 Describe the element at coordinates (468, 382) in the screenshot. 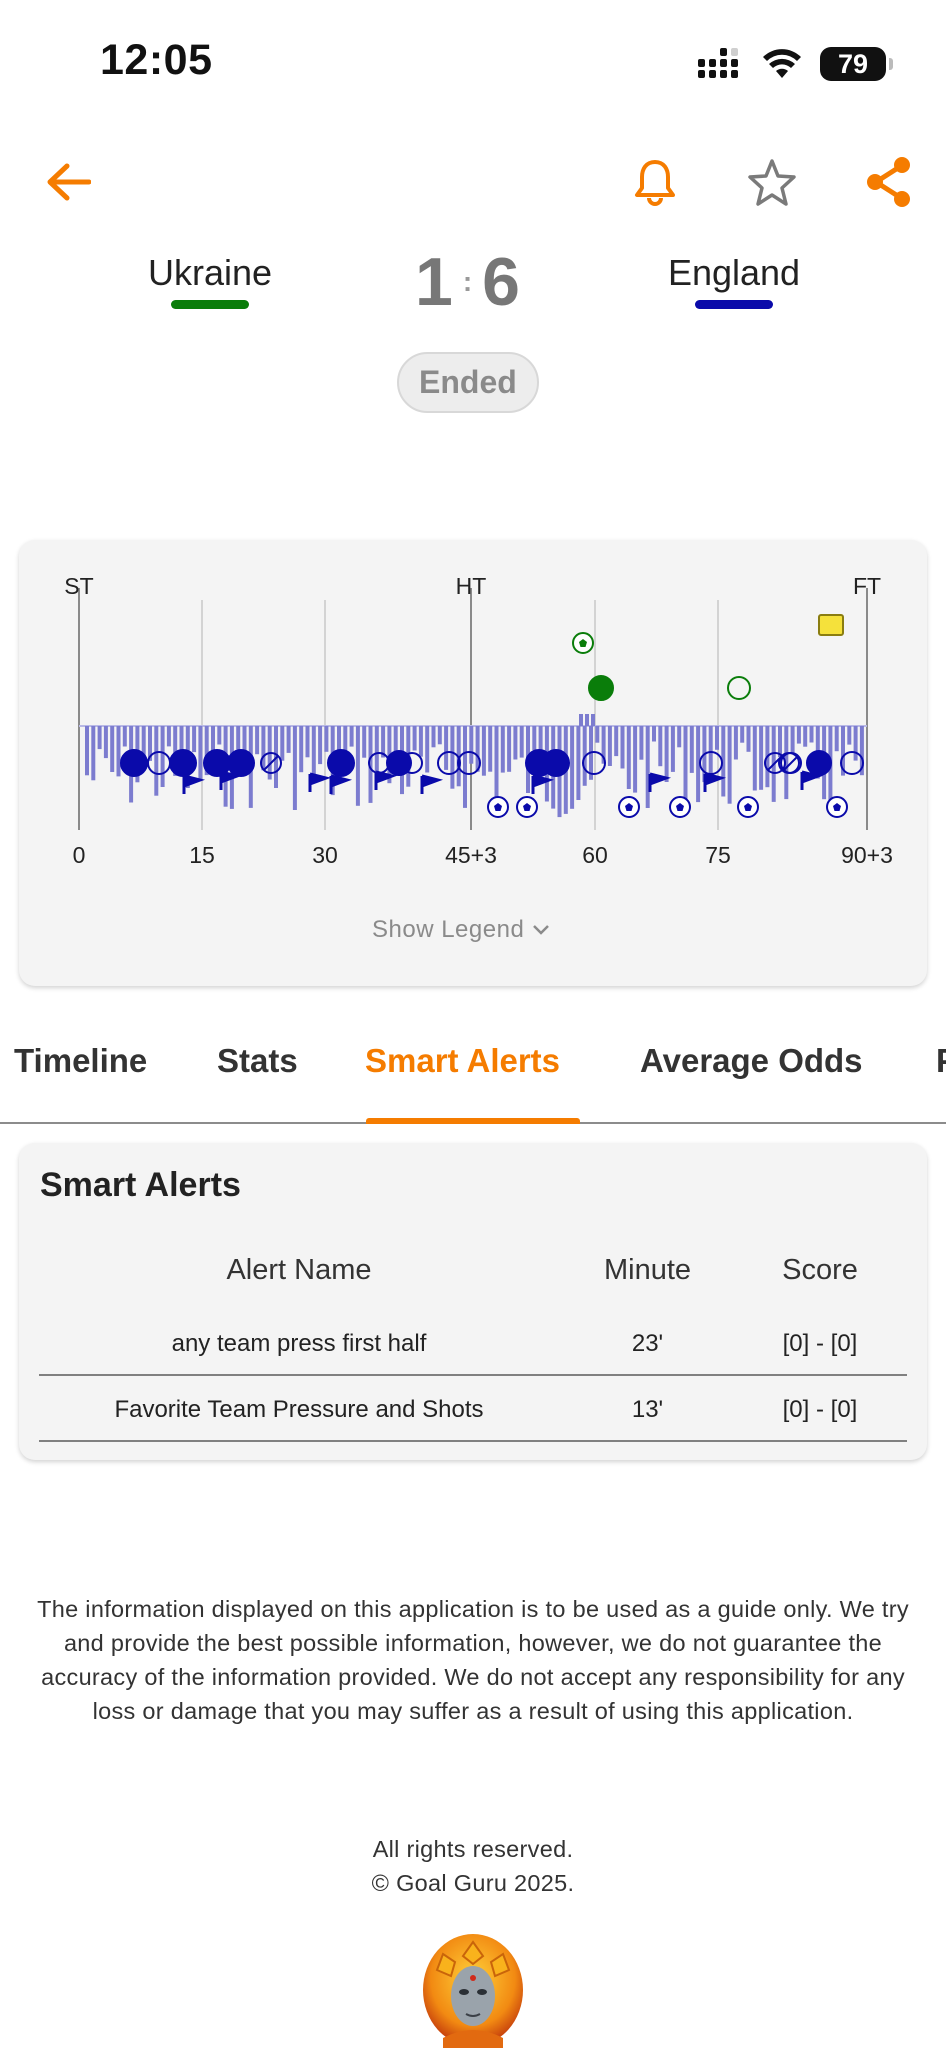

I see `match-status-badge: Ended` at that location.